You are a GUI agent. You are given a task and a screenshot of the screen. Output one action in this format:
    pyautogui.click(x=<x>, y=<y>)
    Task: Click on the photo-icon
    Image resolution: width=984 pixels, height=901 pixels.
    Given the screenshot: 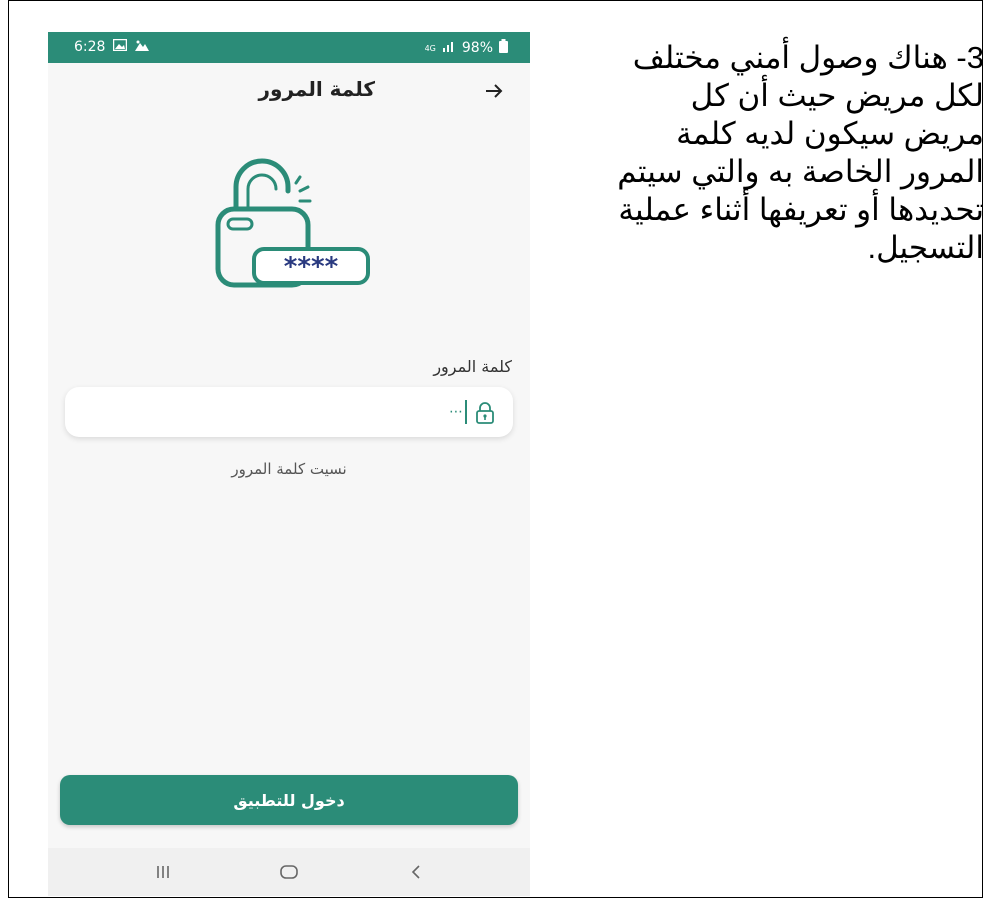 What is the action you would take?
    pyautogui.click(x=142, y=47)
    